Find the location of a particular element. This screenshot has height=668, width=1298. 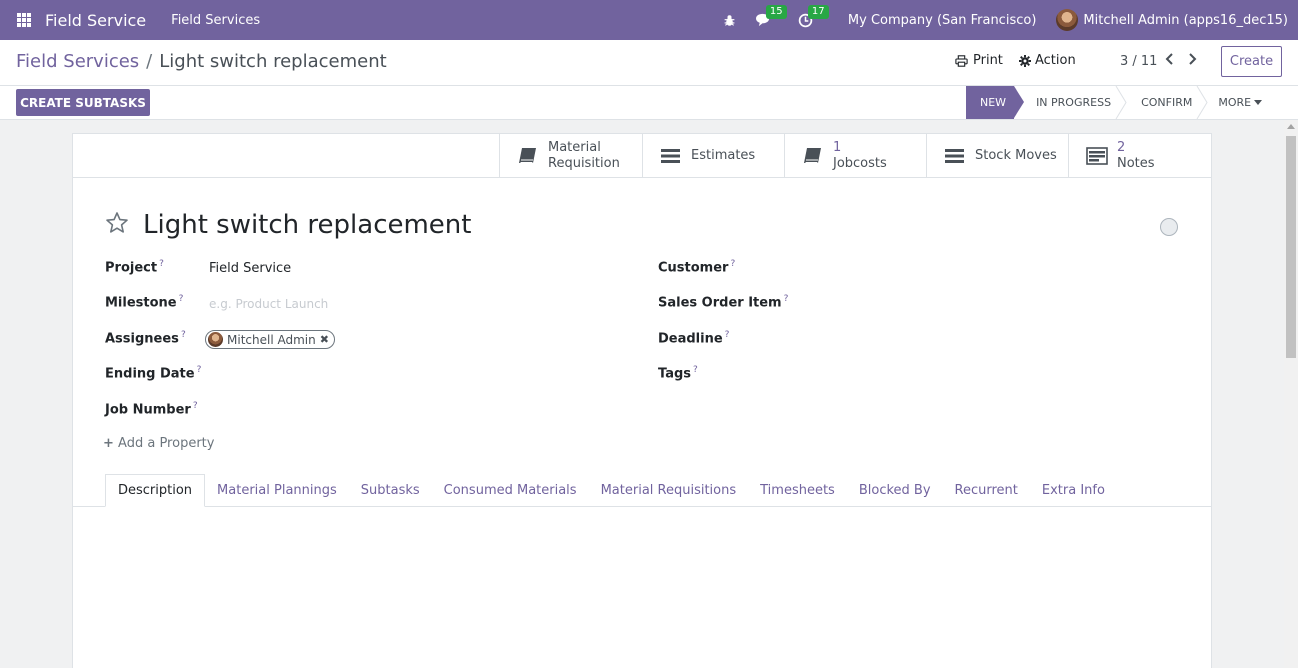

gear-icon is located at coordinates (1025, 60).